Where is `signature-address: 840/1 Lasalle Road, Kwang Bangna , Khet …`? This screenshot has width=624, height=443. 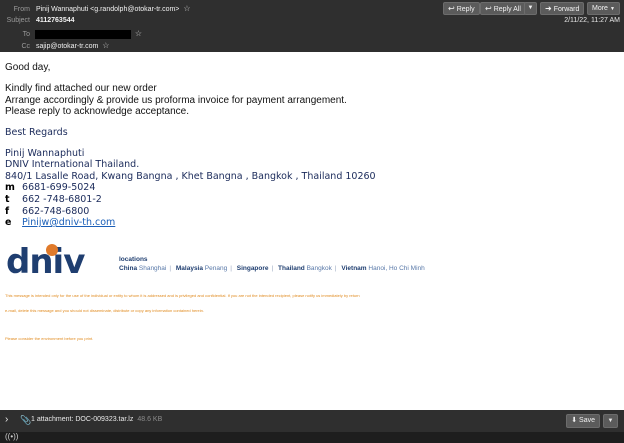 signature-address: 840/1 Lasalle Road, Kwang Bangna , Khet … is located at coordinates (190, 176).